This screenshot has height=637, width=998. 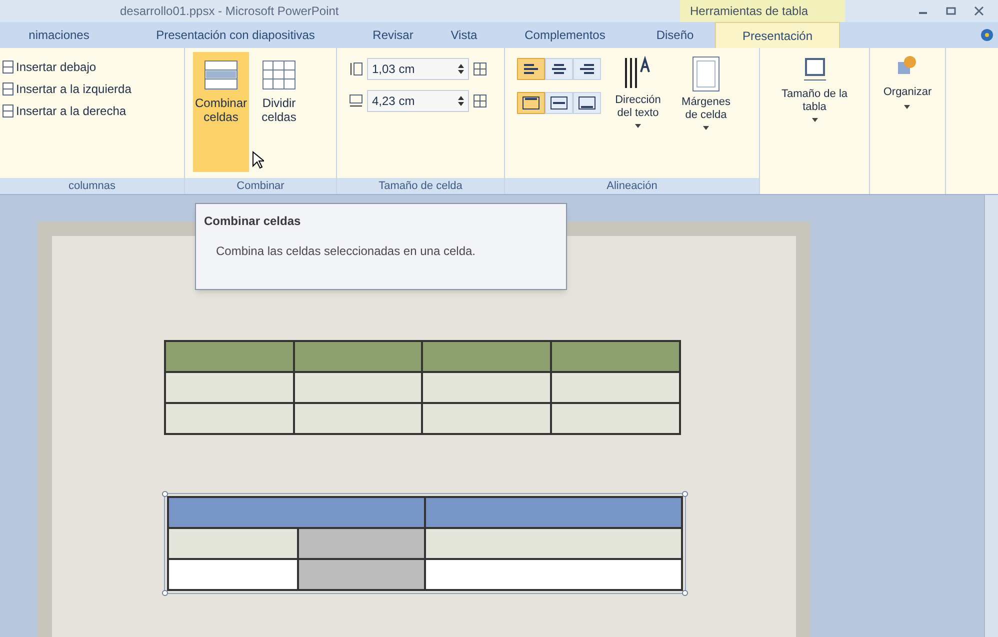 What do you see at coordinates (418, 69) in the screenshot?
I see `size-field: 1,03 cm` at bounding box center [418, 69].